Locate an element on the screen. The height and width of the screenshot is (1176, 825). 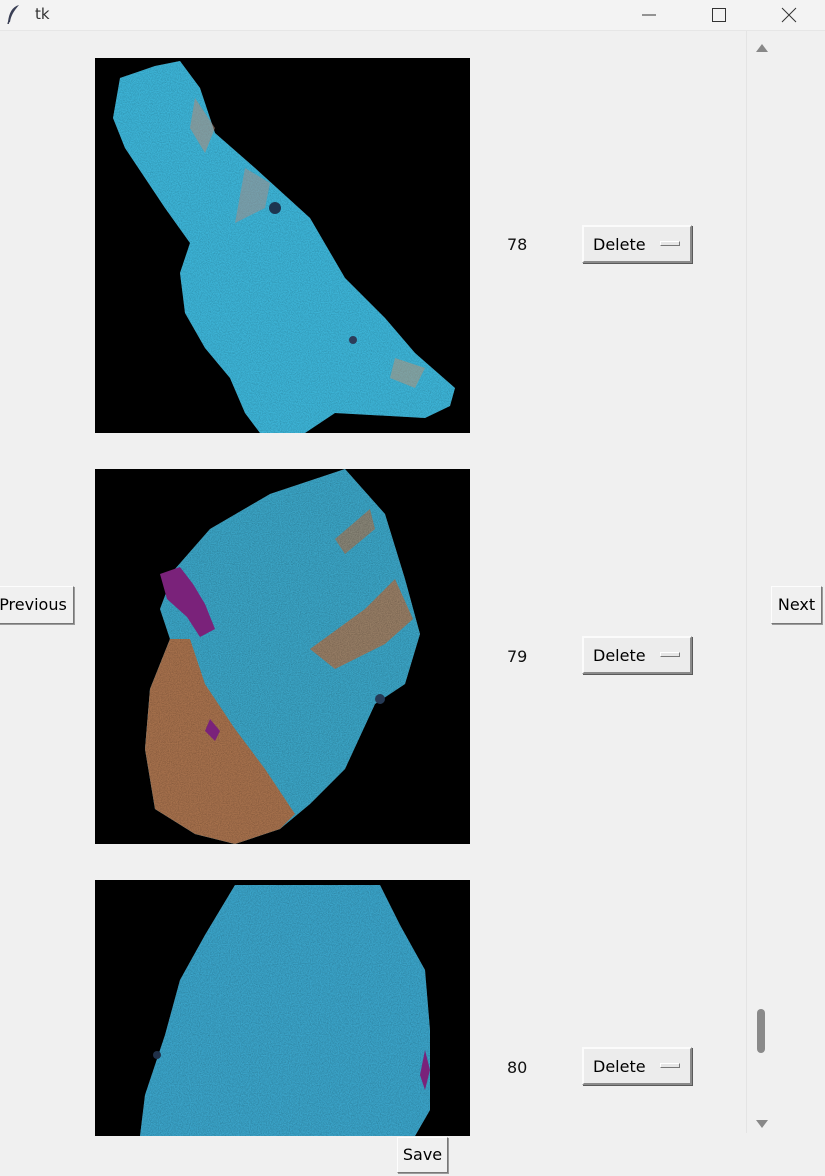
maximize-icon is located at coordinates (719, 15).